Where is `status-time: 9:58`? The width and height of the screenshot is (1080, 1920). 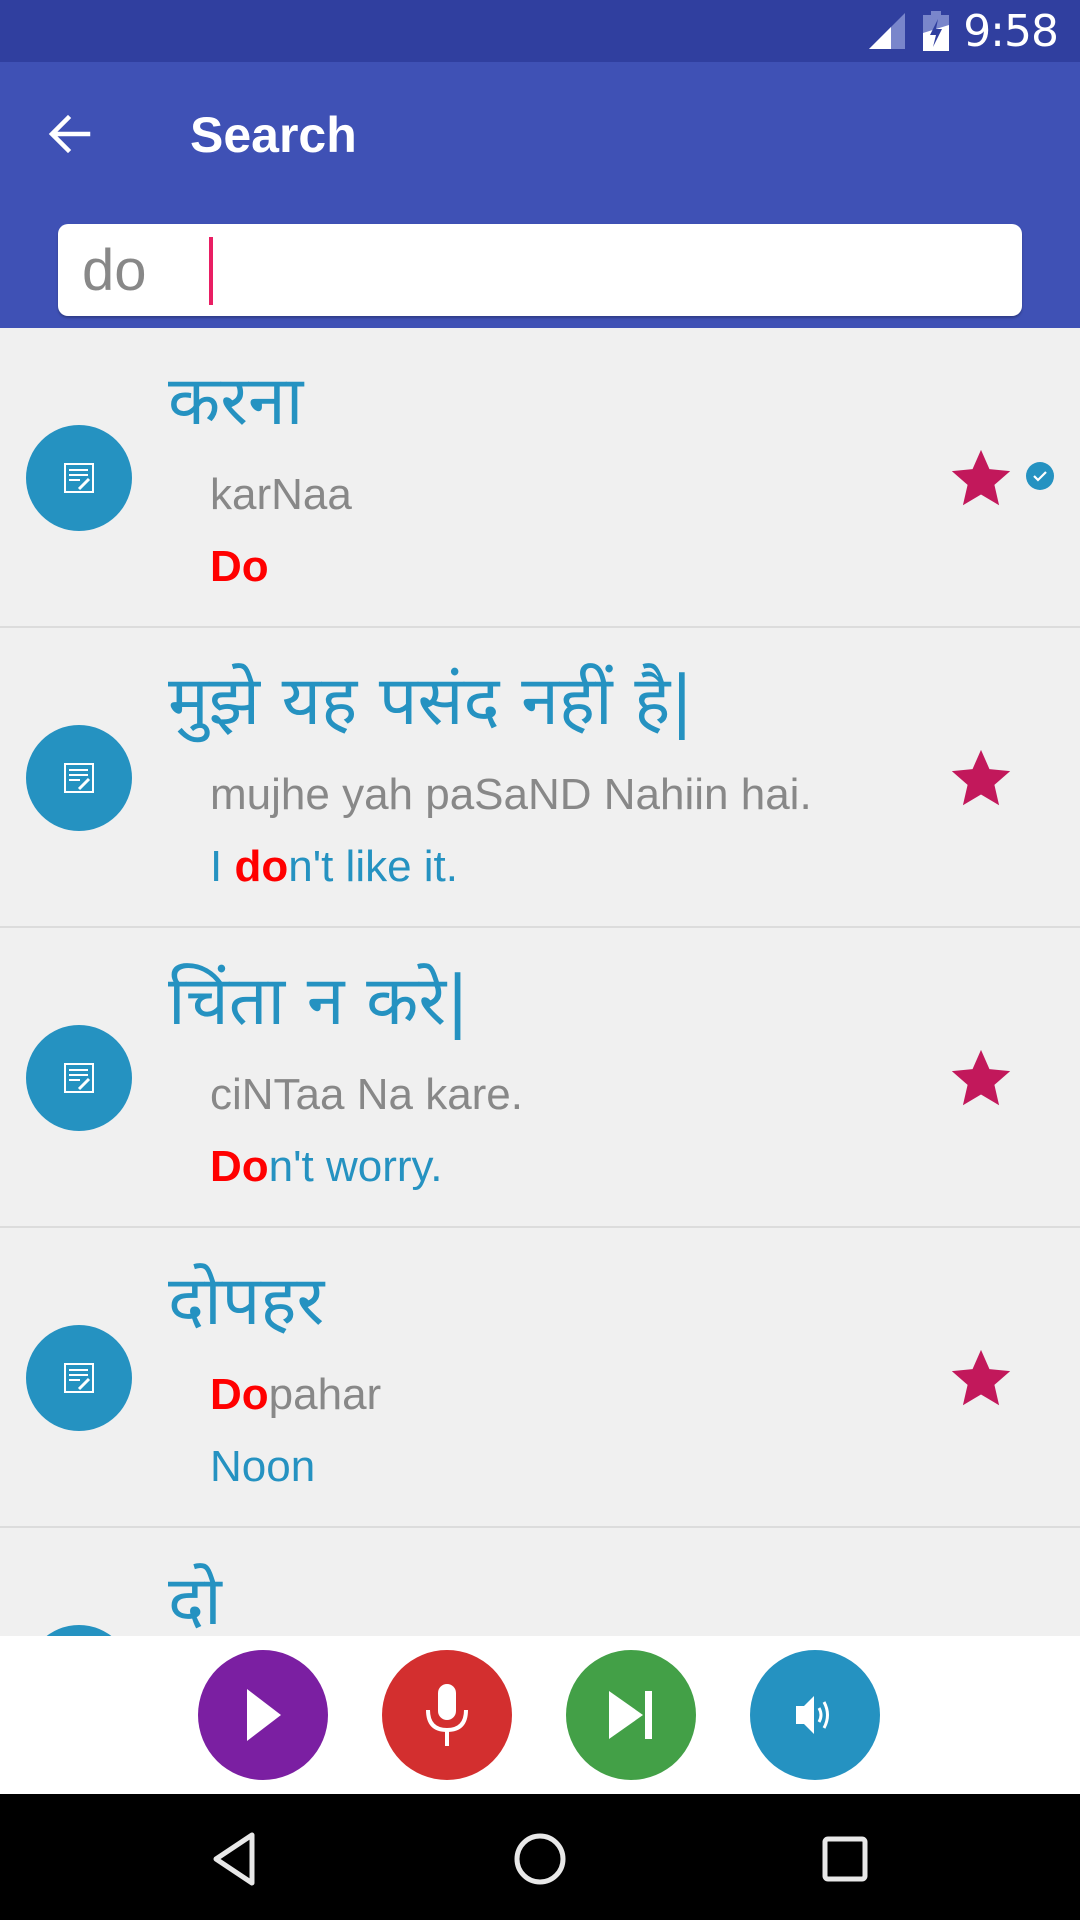 status-time: 9:58 is located at coordinates (1011, 31).